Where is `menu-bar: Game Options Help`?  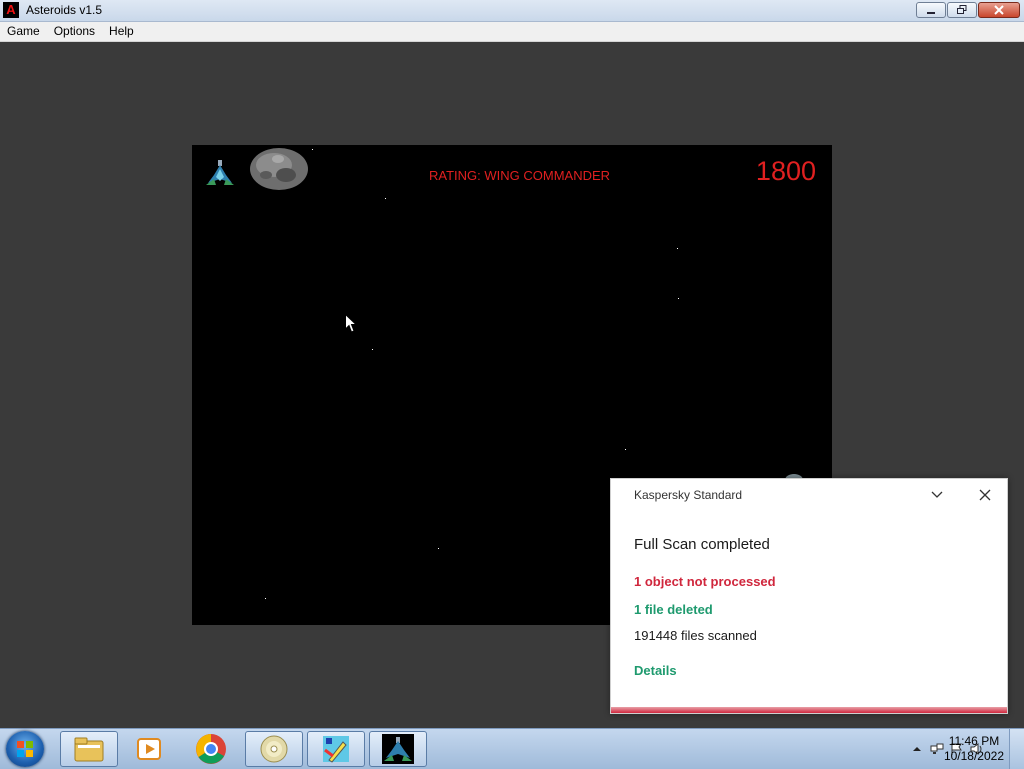
menu-bar: Game Options Help is located at coordinates (512, 32).